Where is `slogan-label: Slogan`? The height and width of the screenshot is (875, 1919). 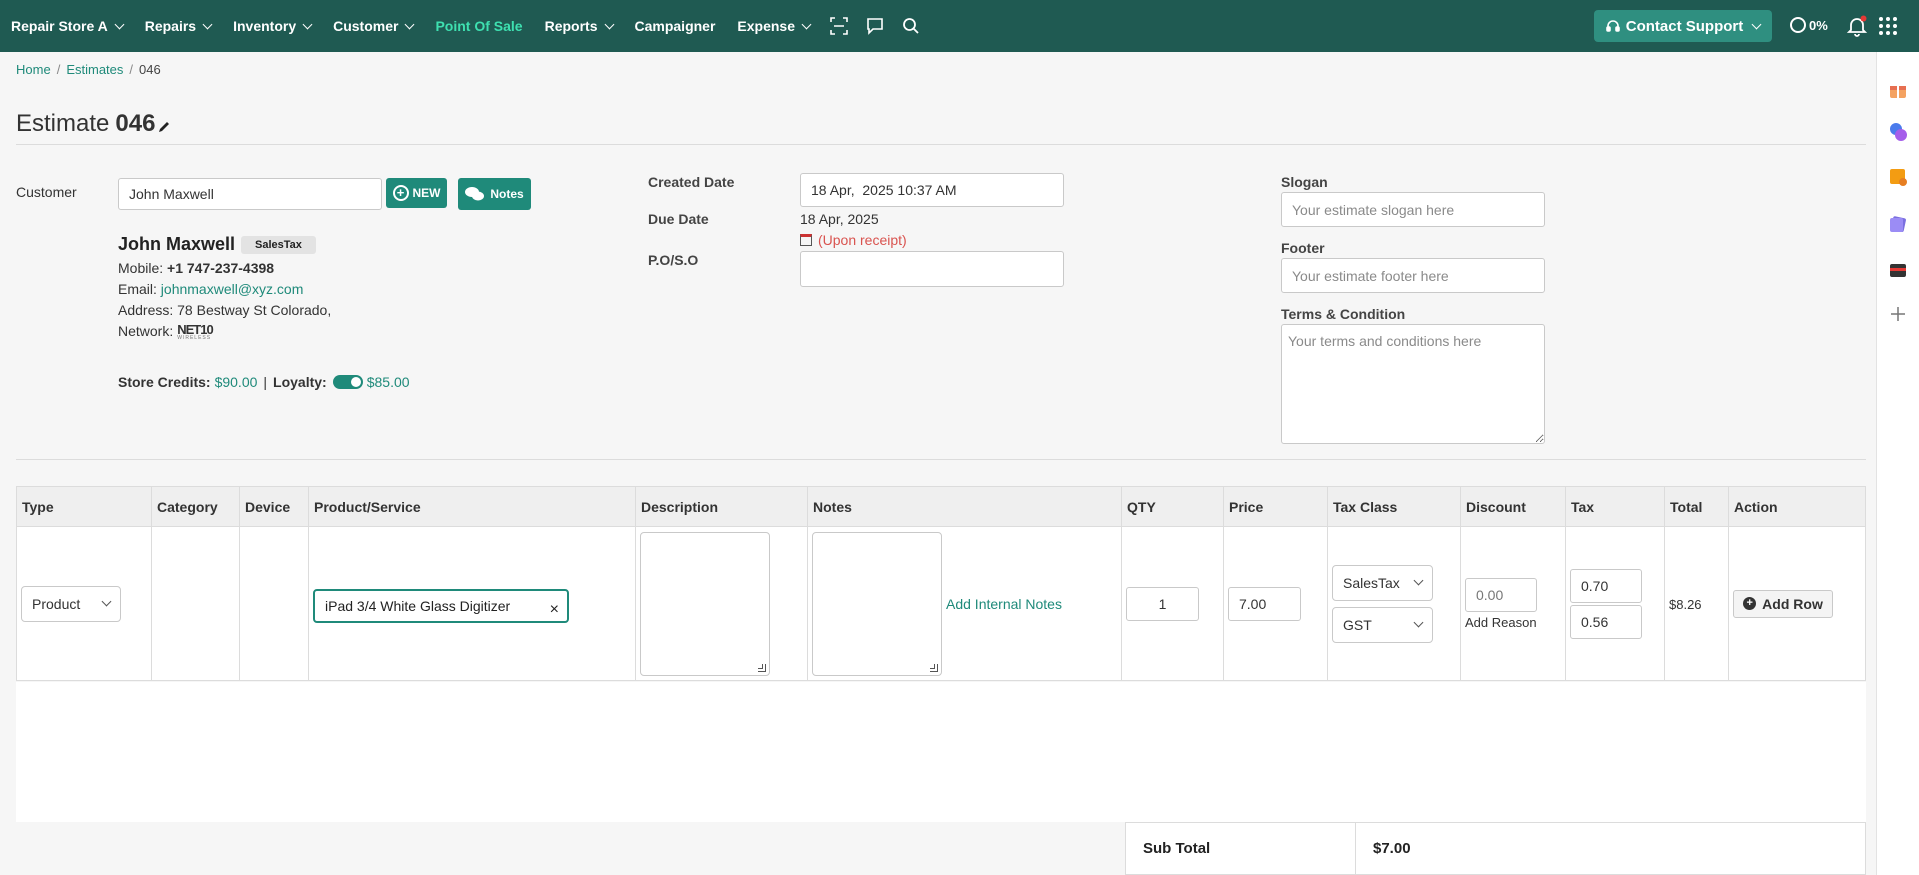
slogan-label: Slogan is located at coordinates (1304, 182).